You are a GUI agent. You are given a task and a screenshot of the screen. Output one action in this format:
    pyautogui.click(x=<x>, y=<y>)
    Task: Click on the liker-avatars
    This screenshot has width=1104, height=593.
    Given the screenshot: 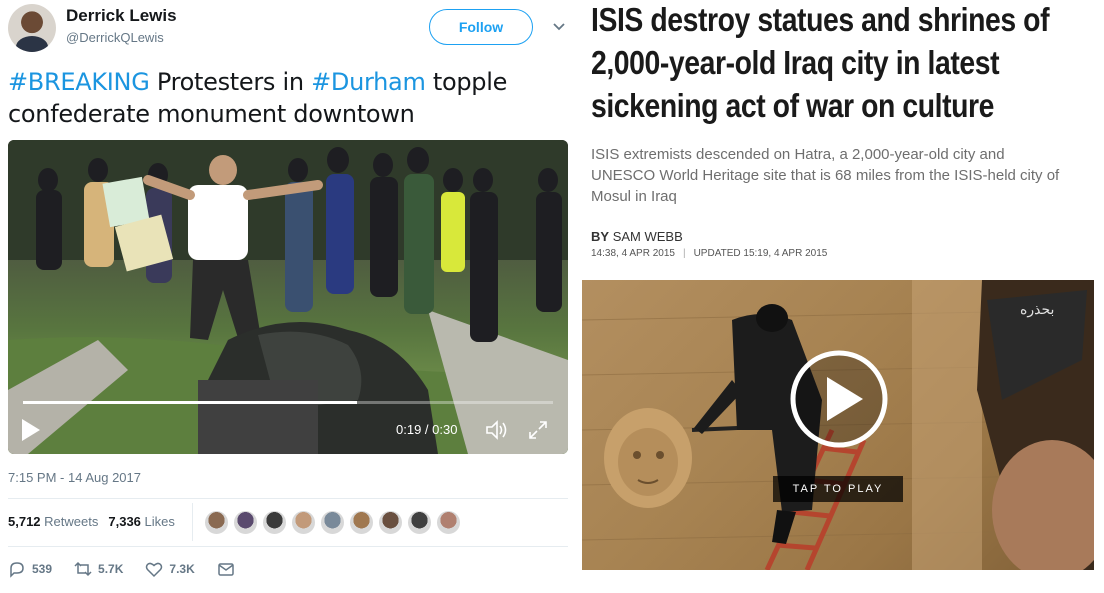 What is the action you would take?
    pyautogui.click(x=332, y=522)
    